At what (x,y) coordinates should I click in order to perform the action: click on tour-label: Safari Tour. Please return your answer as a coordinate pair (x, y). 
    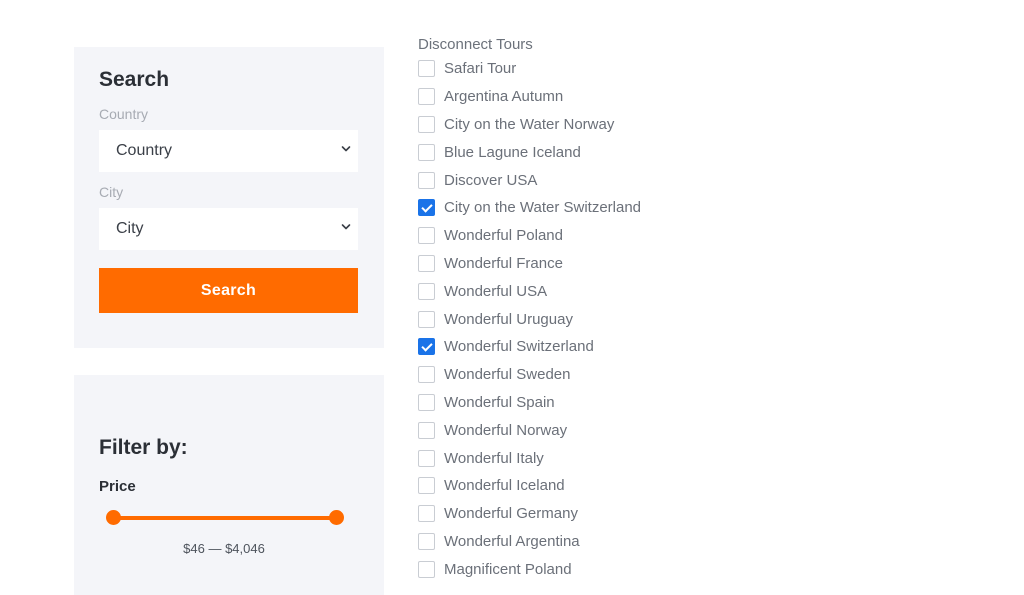
    Looking at the image, I should click on (480, 69).